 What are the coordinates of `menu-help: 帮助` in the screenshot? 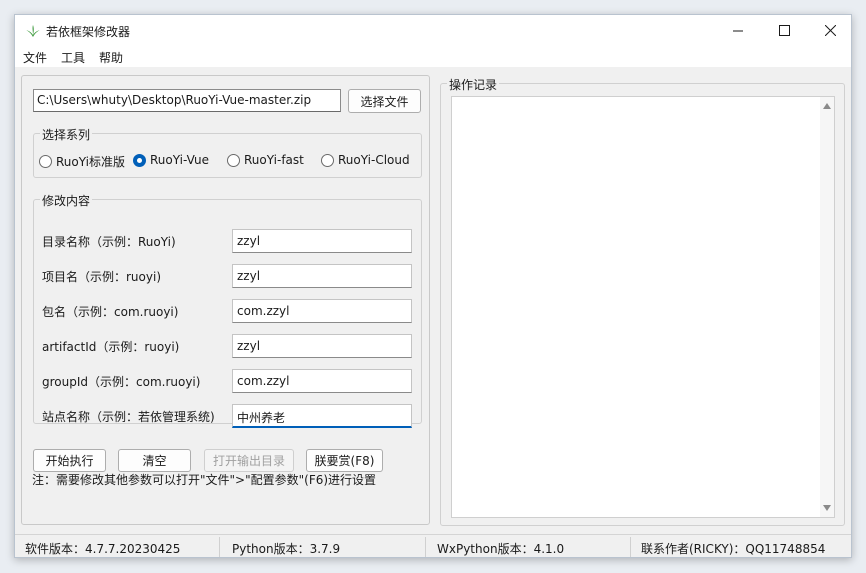 It's located at (111, 57).